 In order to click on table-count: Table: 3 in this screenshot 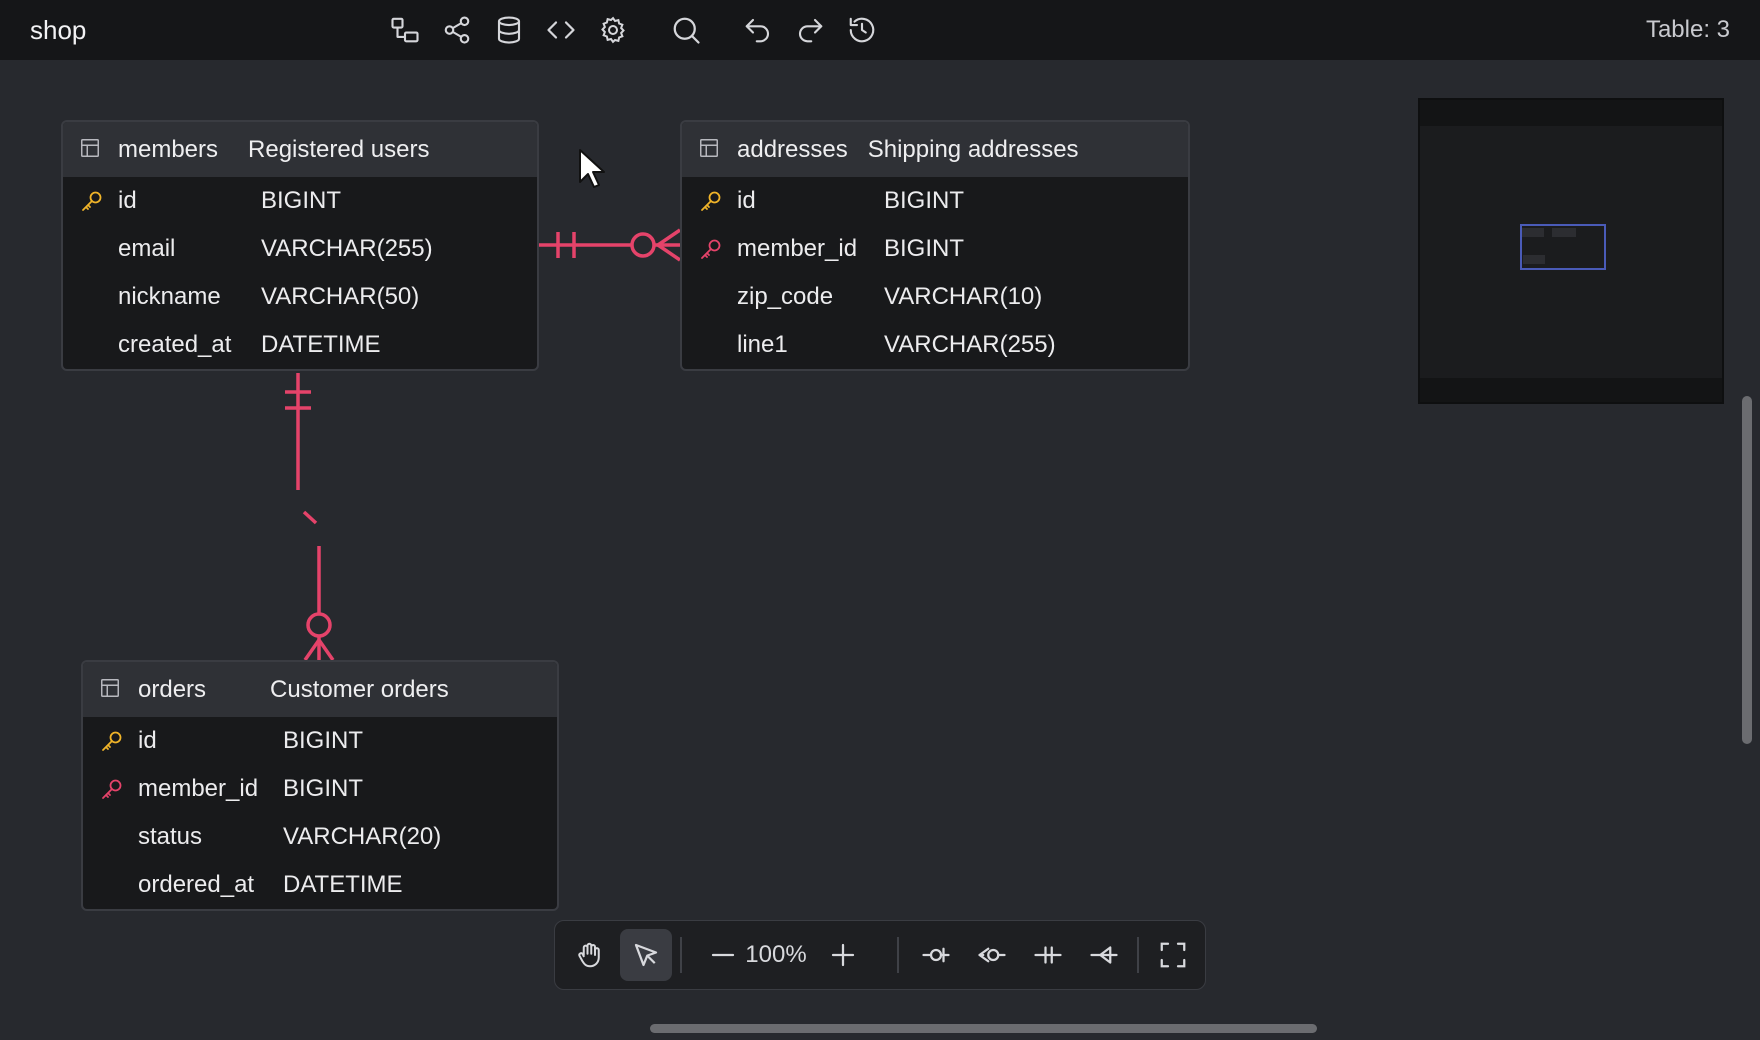, I will do `click(1687, 29)`.